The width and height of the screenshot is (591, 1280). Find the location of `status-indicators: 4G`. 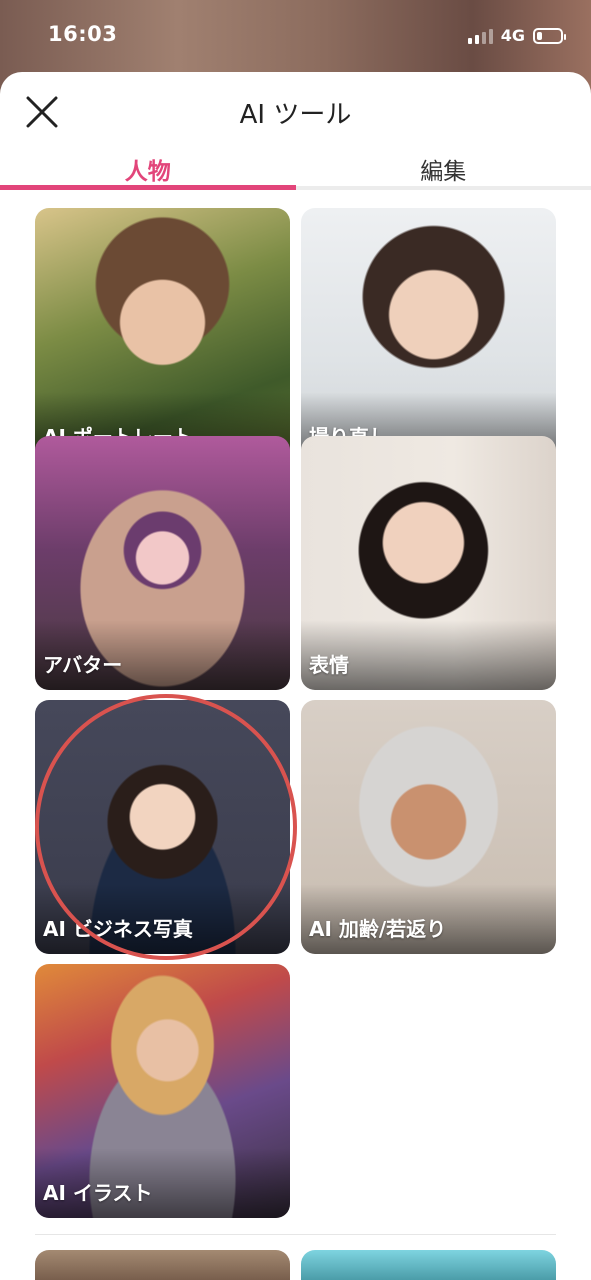

status-indicators: 4G is located at coordinates (516, 35).